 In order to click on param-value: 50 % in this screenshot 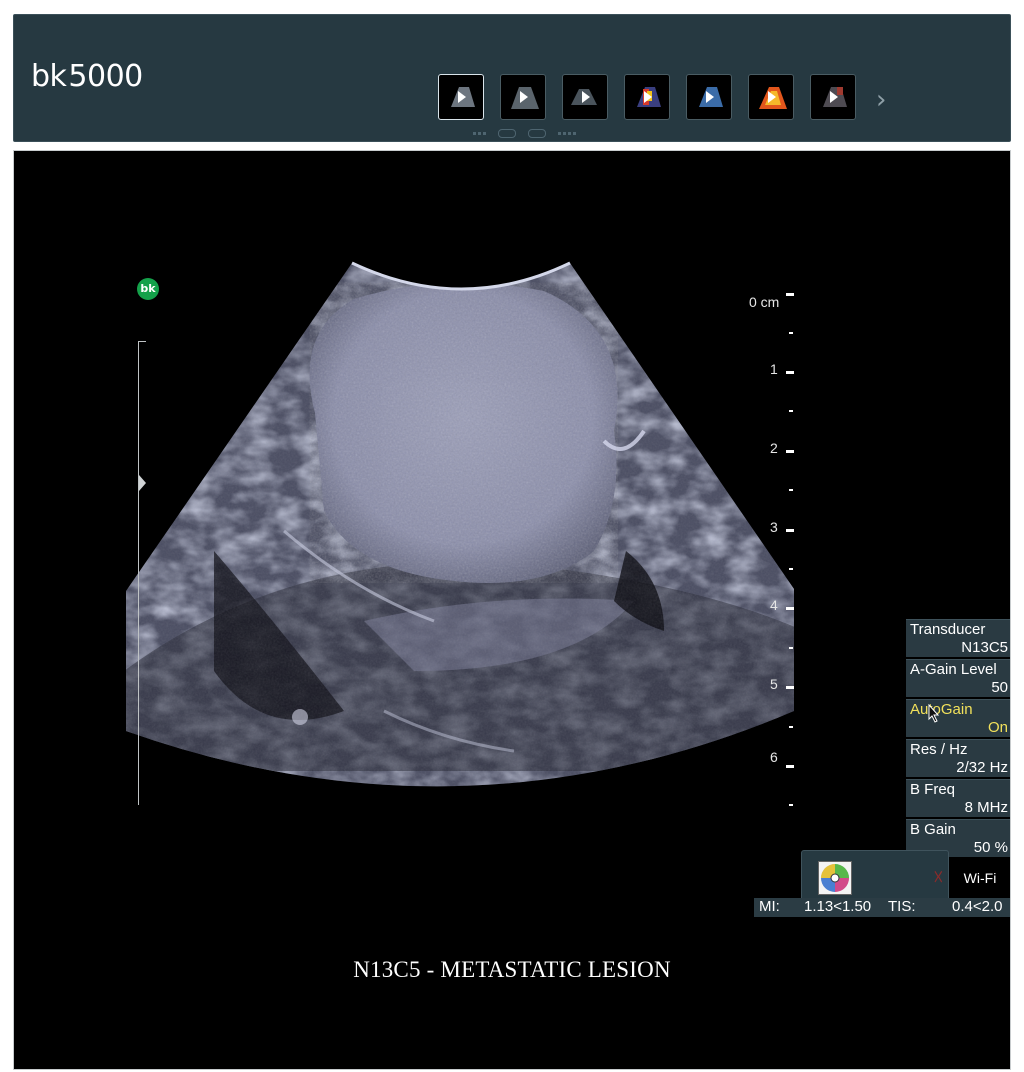, I will do `click(990, 847)`.